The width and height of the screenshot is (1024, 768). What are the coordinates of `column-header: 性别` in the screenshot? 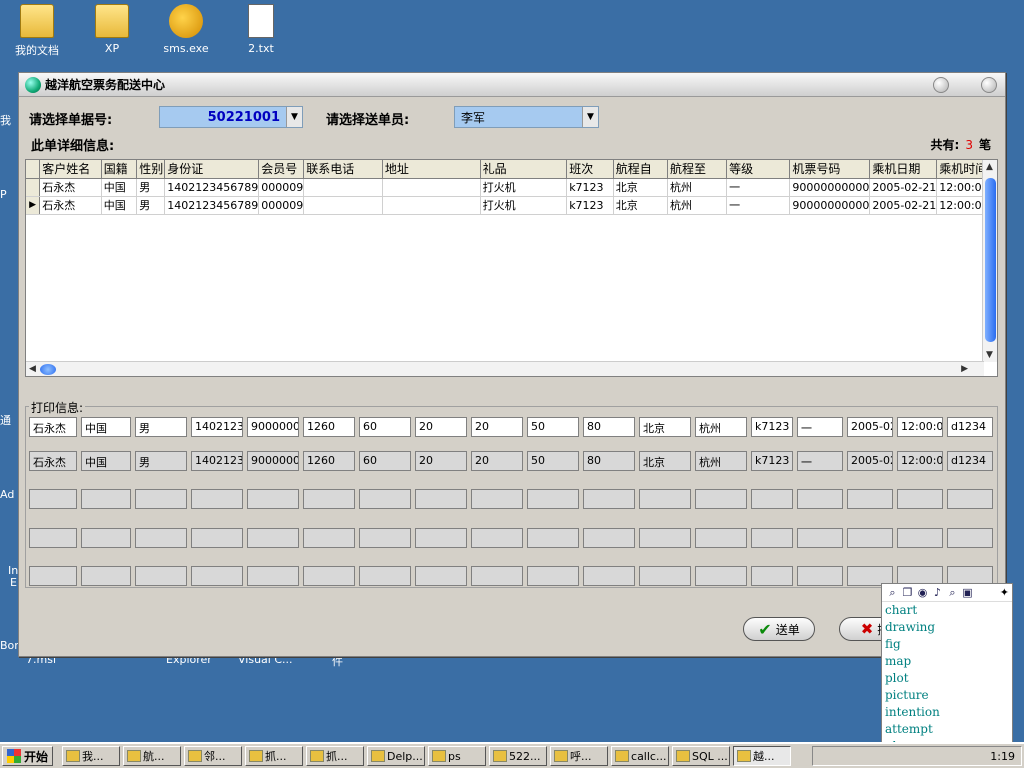 It's located at (151, 169).